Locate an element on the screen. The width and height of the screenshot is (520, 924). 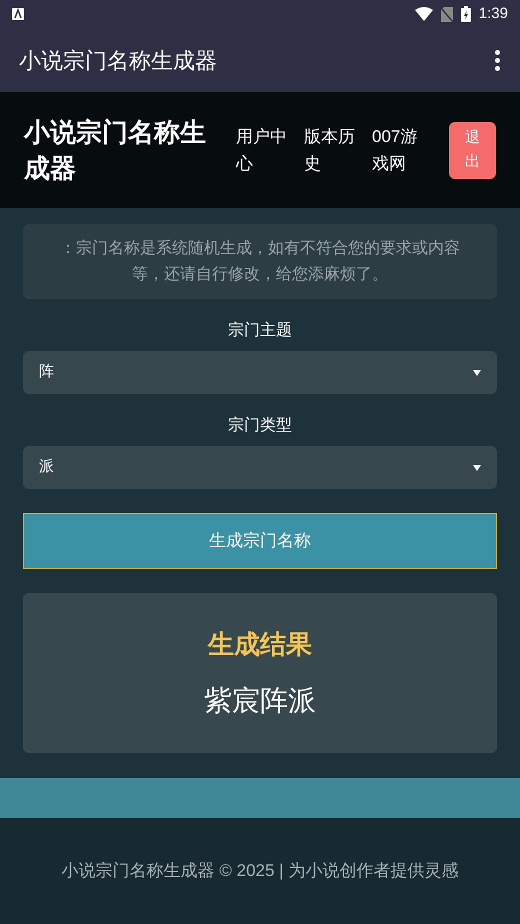
site-title: 小说宗门名称生成器 is located at coordinates (115, 150).